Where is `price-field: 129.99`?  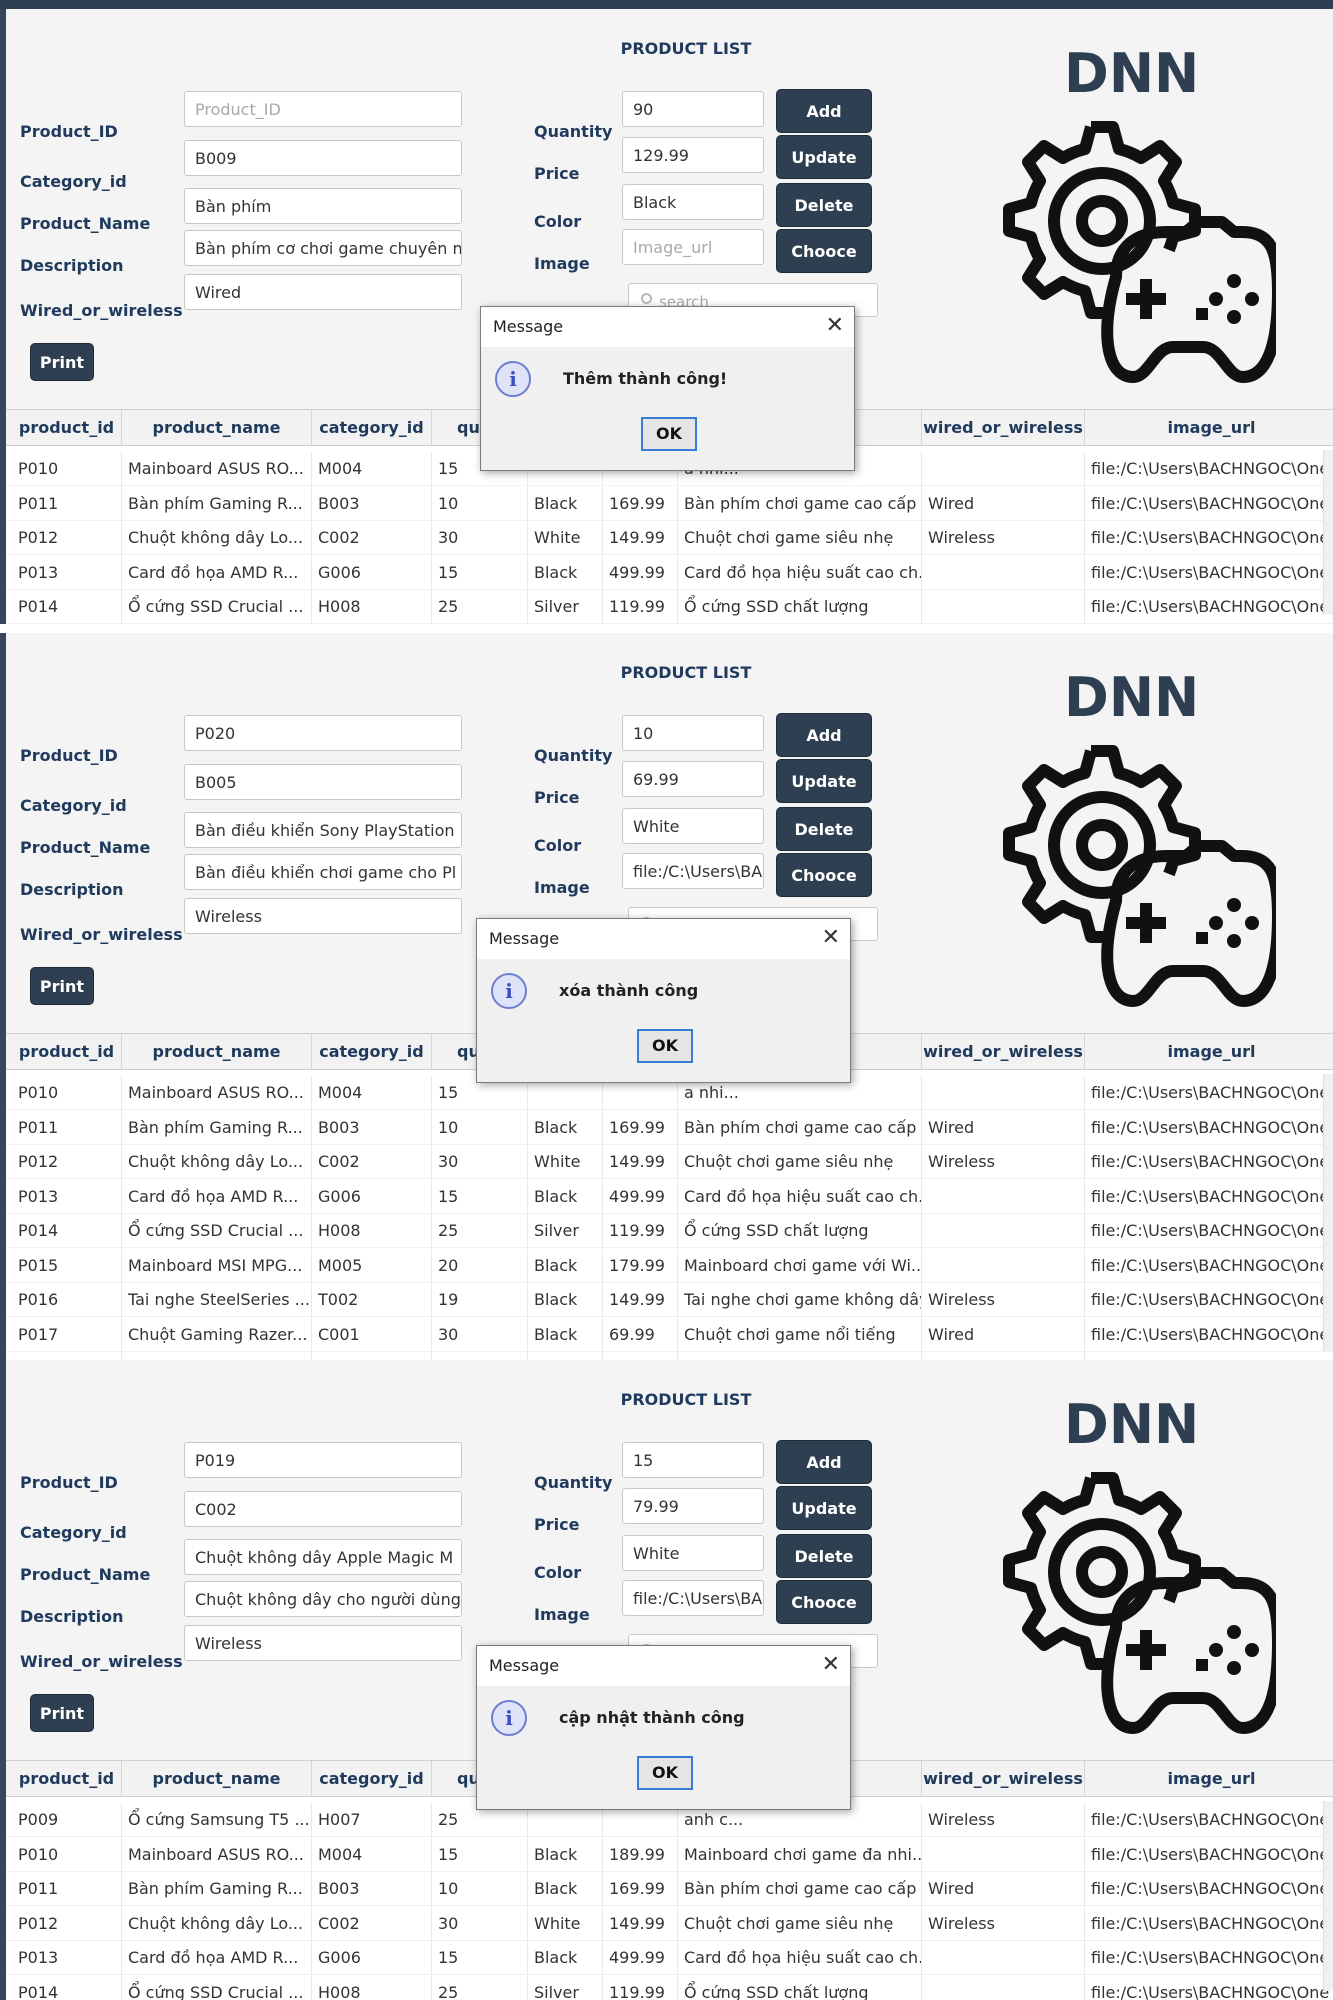
price-field: 129.99 is located at coordinates (693, 155).